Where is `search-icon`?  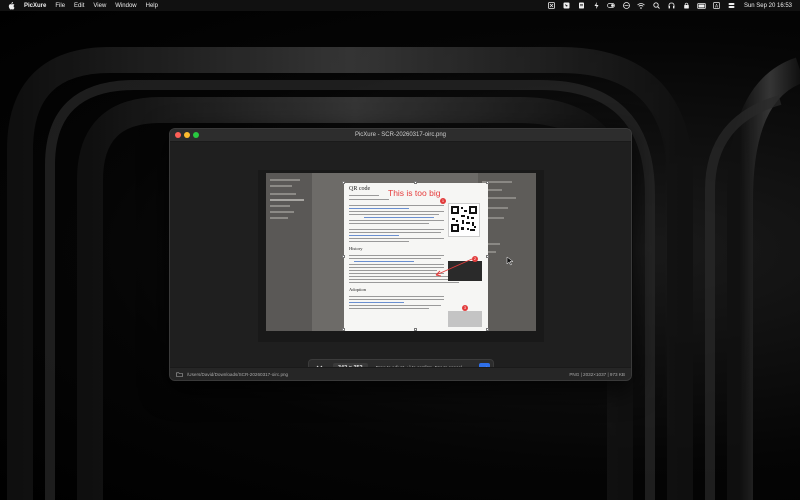 search-icon is located at coordinates (656, 5).